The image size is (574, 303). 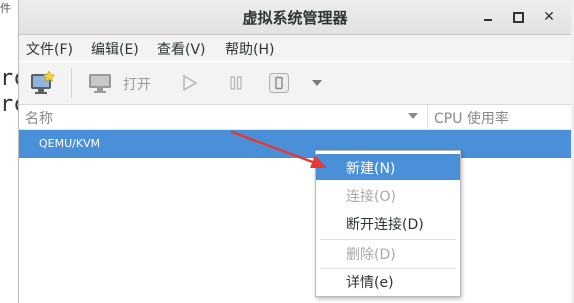 I want to click on sort-arrow-icon, so click(x=413, y=116).